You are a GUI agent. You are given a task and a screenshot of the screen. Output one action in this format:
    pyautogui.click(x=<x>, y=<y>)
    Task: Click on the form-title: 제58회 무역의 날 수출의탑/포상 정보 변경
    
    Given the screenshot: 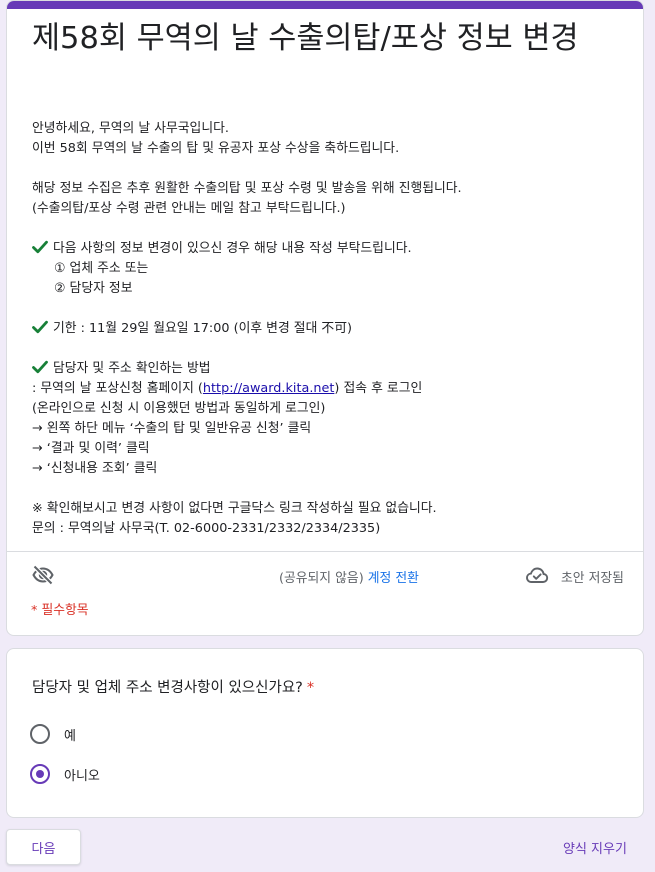 What is the action you would take?
    pyautogui.click(x=305, y=38)
    